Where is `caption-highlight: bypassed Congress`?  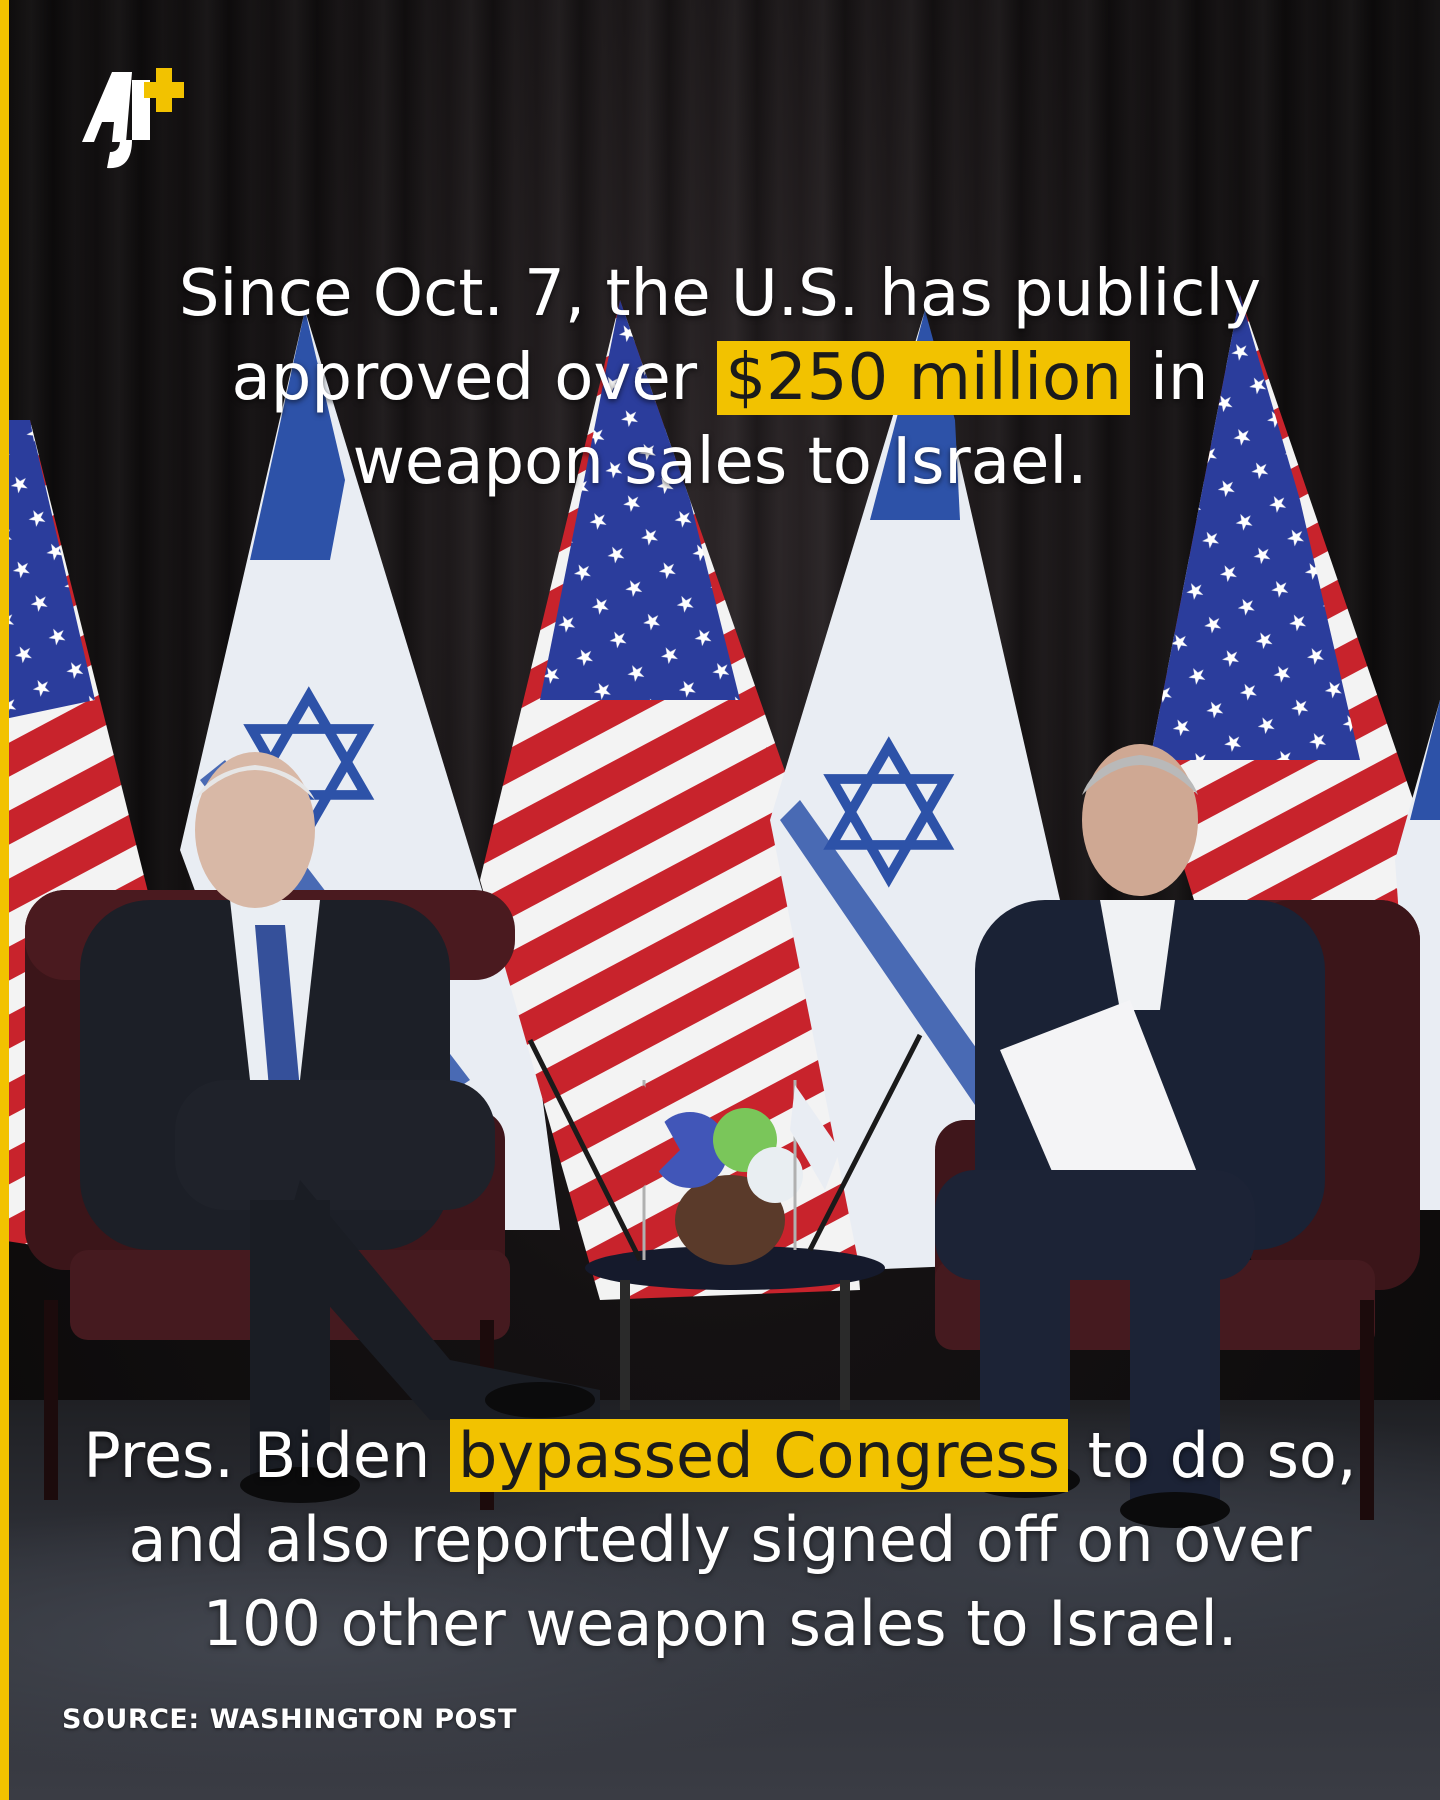 caption-highlight: bypassed Congress is located at coordinates (758, 1455).